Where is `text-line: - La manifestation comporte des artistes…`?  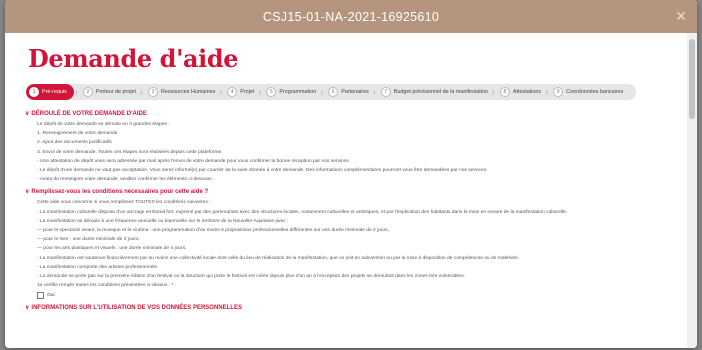 text-line: - La manifestation comporte des artistes… is located at coordinates (98, 267).